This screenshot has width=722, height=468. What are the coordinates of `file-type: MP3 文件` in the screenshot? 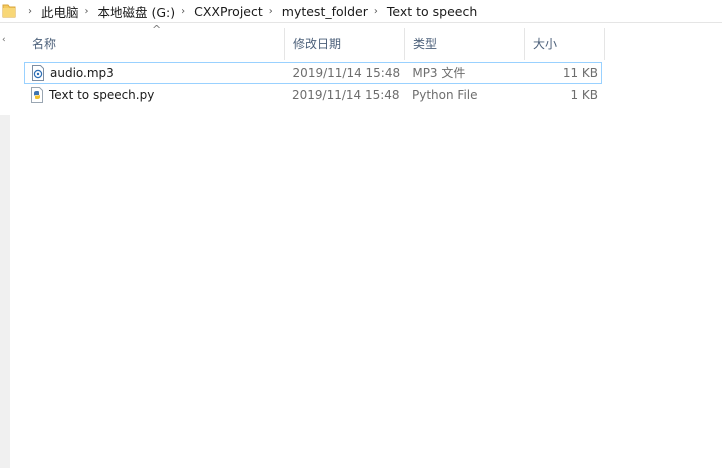 It's located at (439, 73).